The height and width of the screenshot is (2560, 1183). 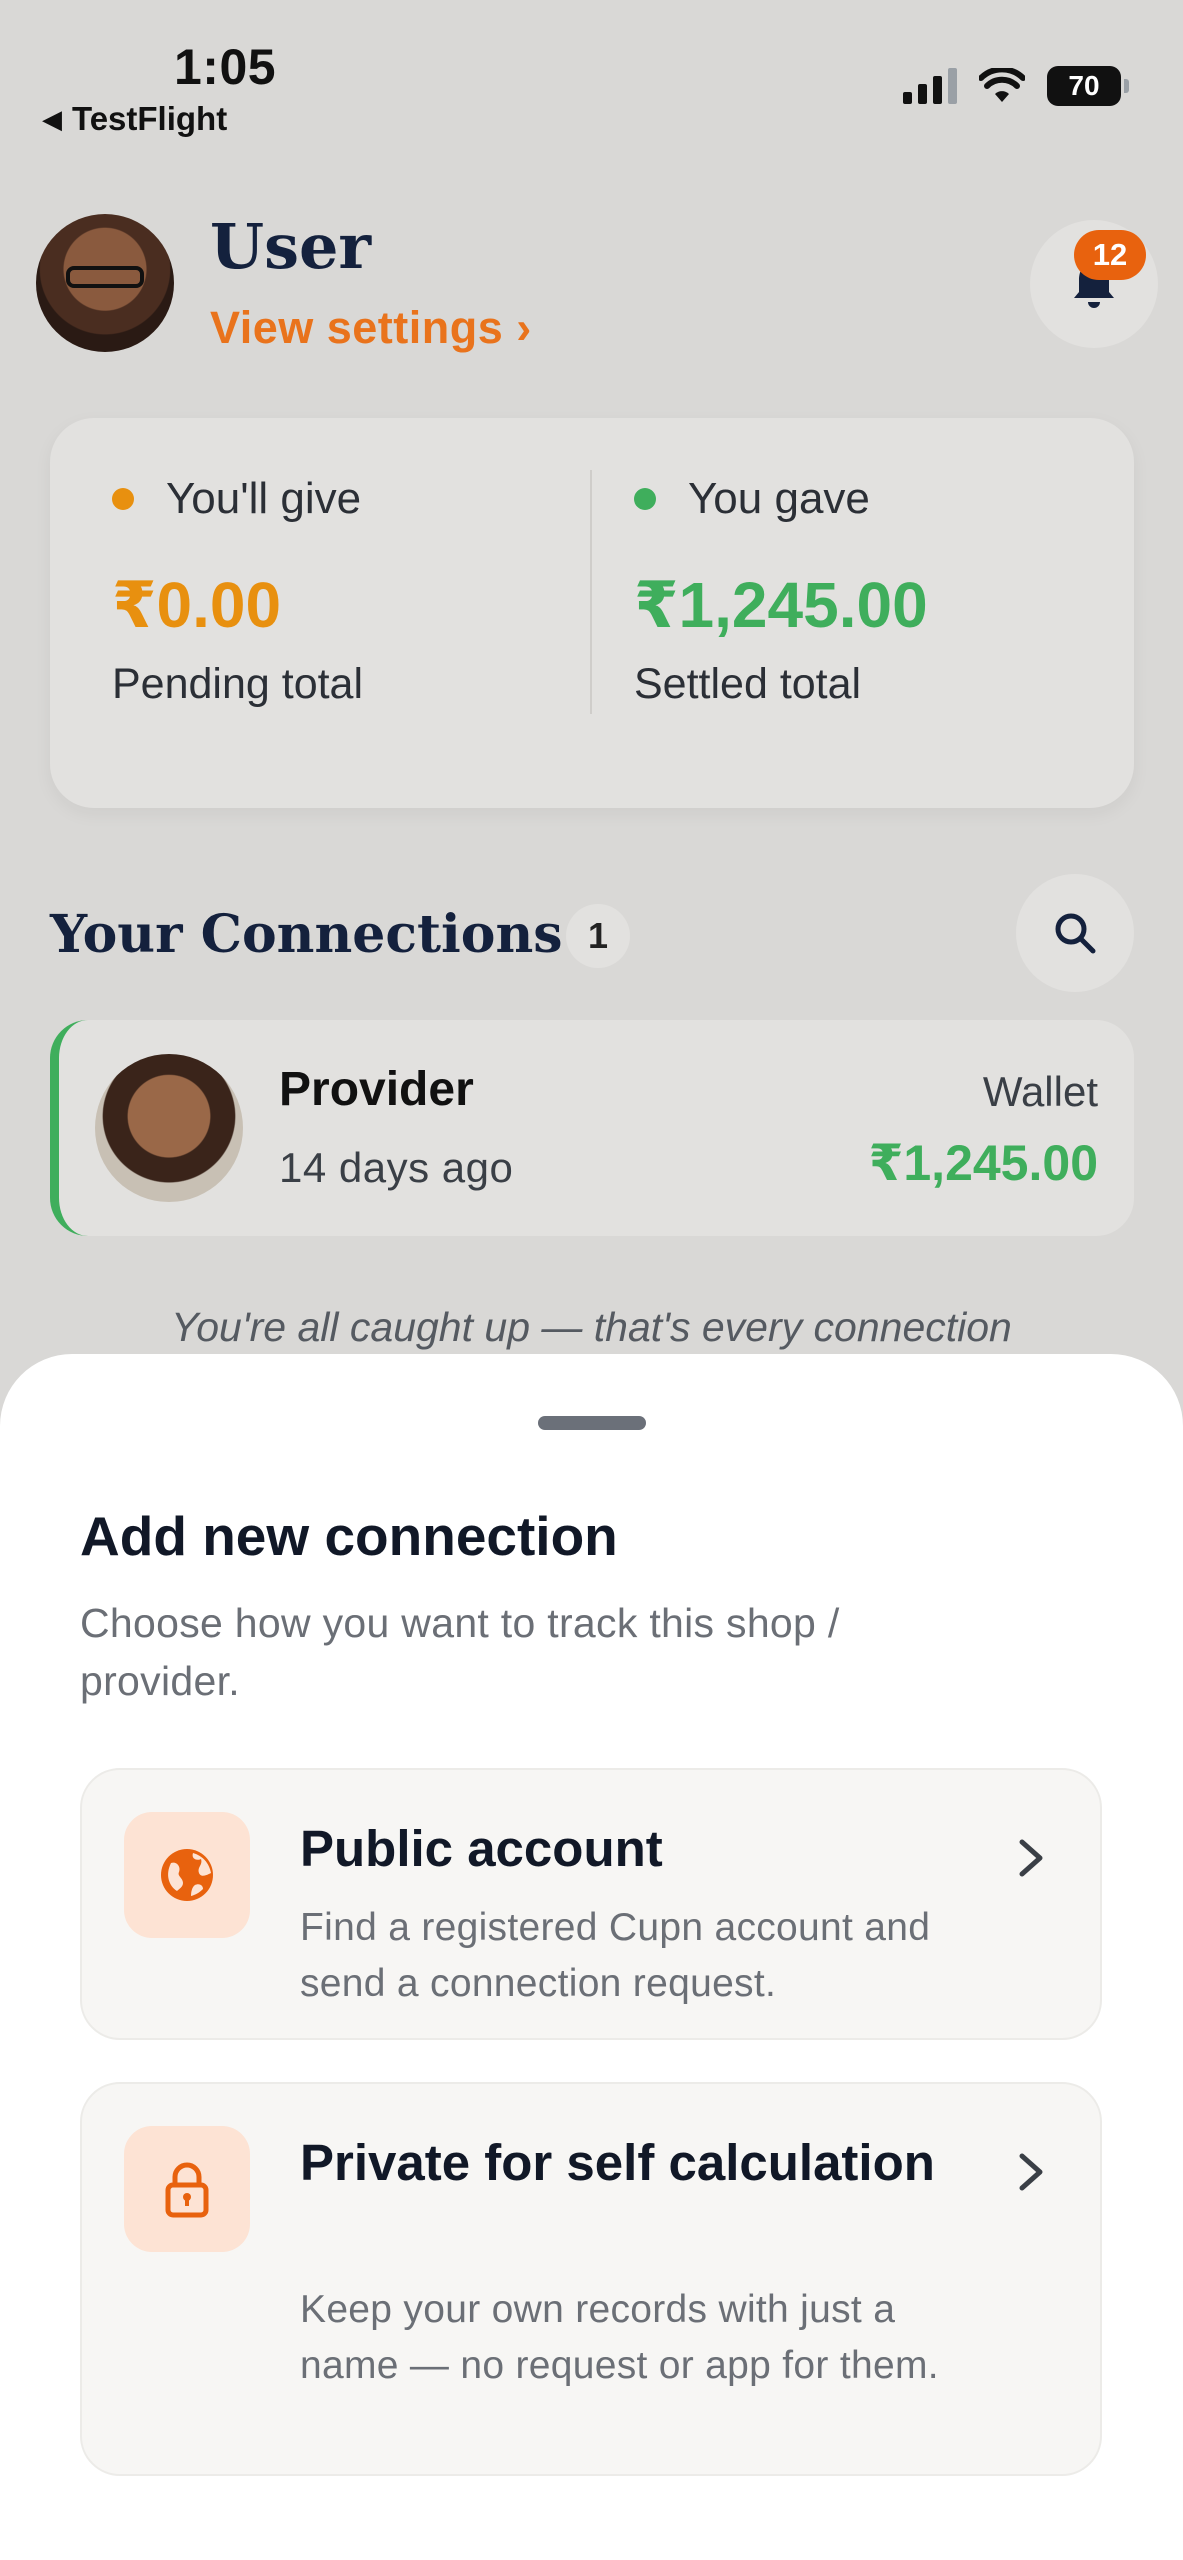 I want to click on back-arrow-icon: ◀, so click(x=52, y=118).